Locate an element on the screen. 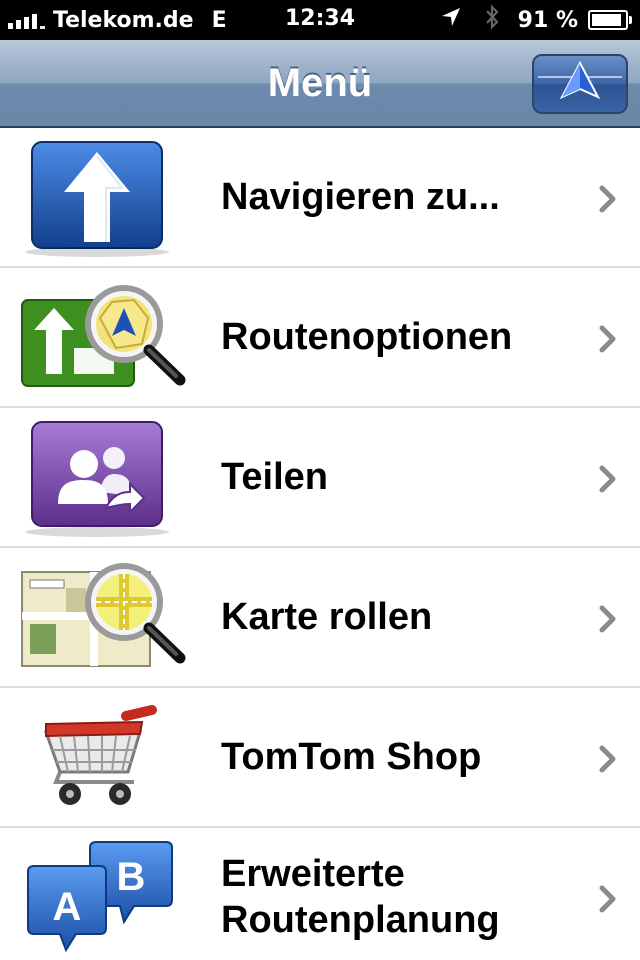  svg-text: B is located at coordinates (131, 877).